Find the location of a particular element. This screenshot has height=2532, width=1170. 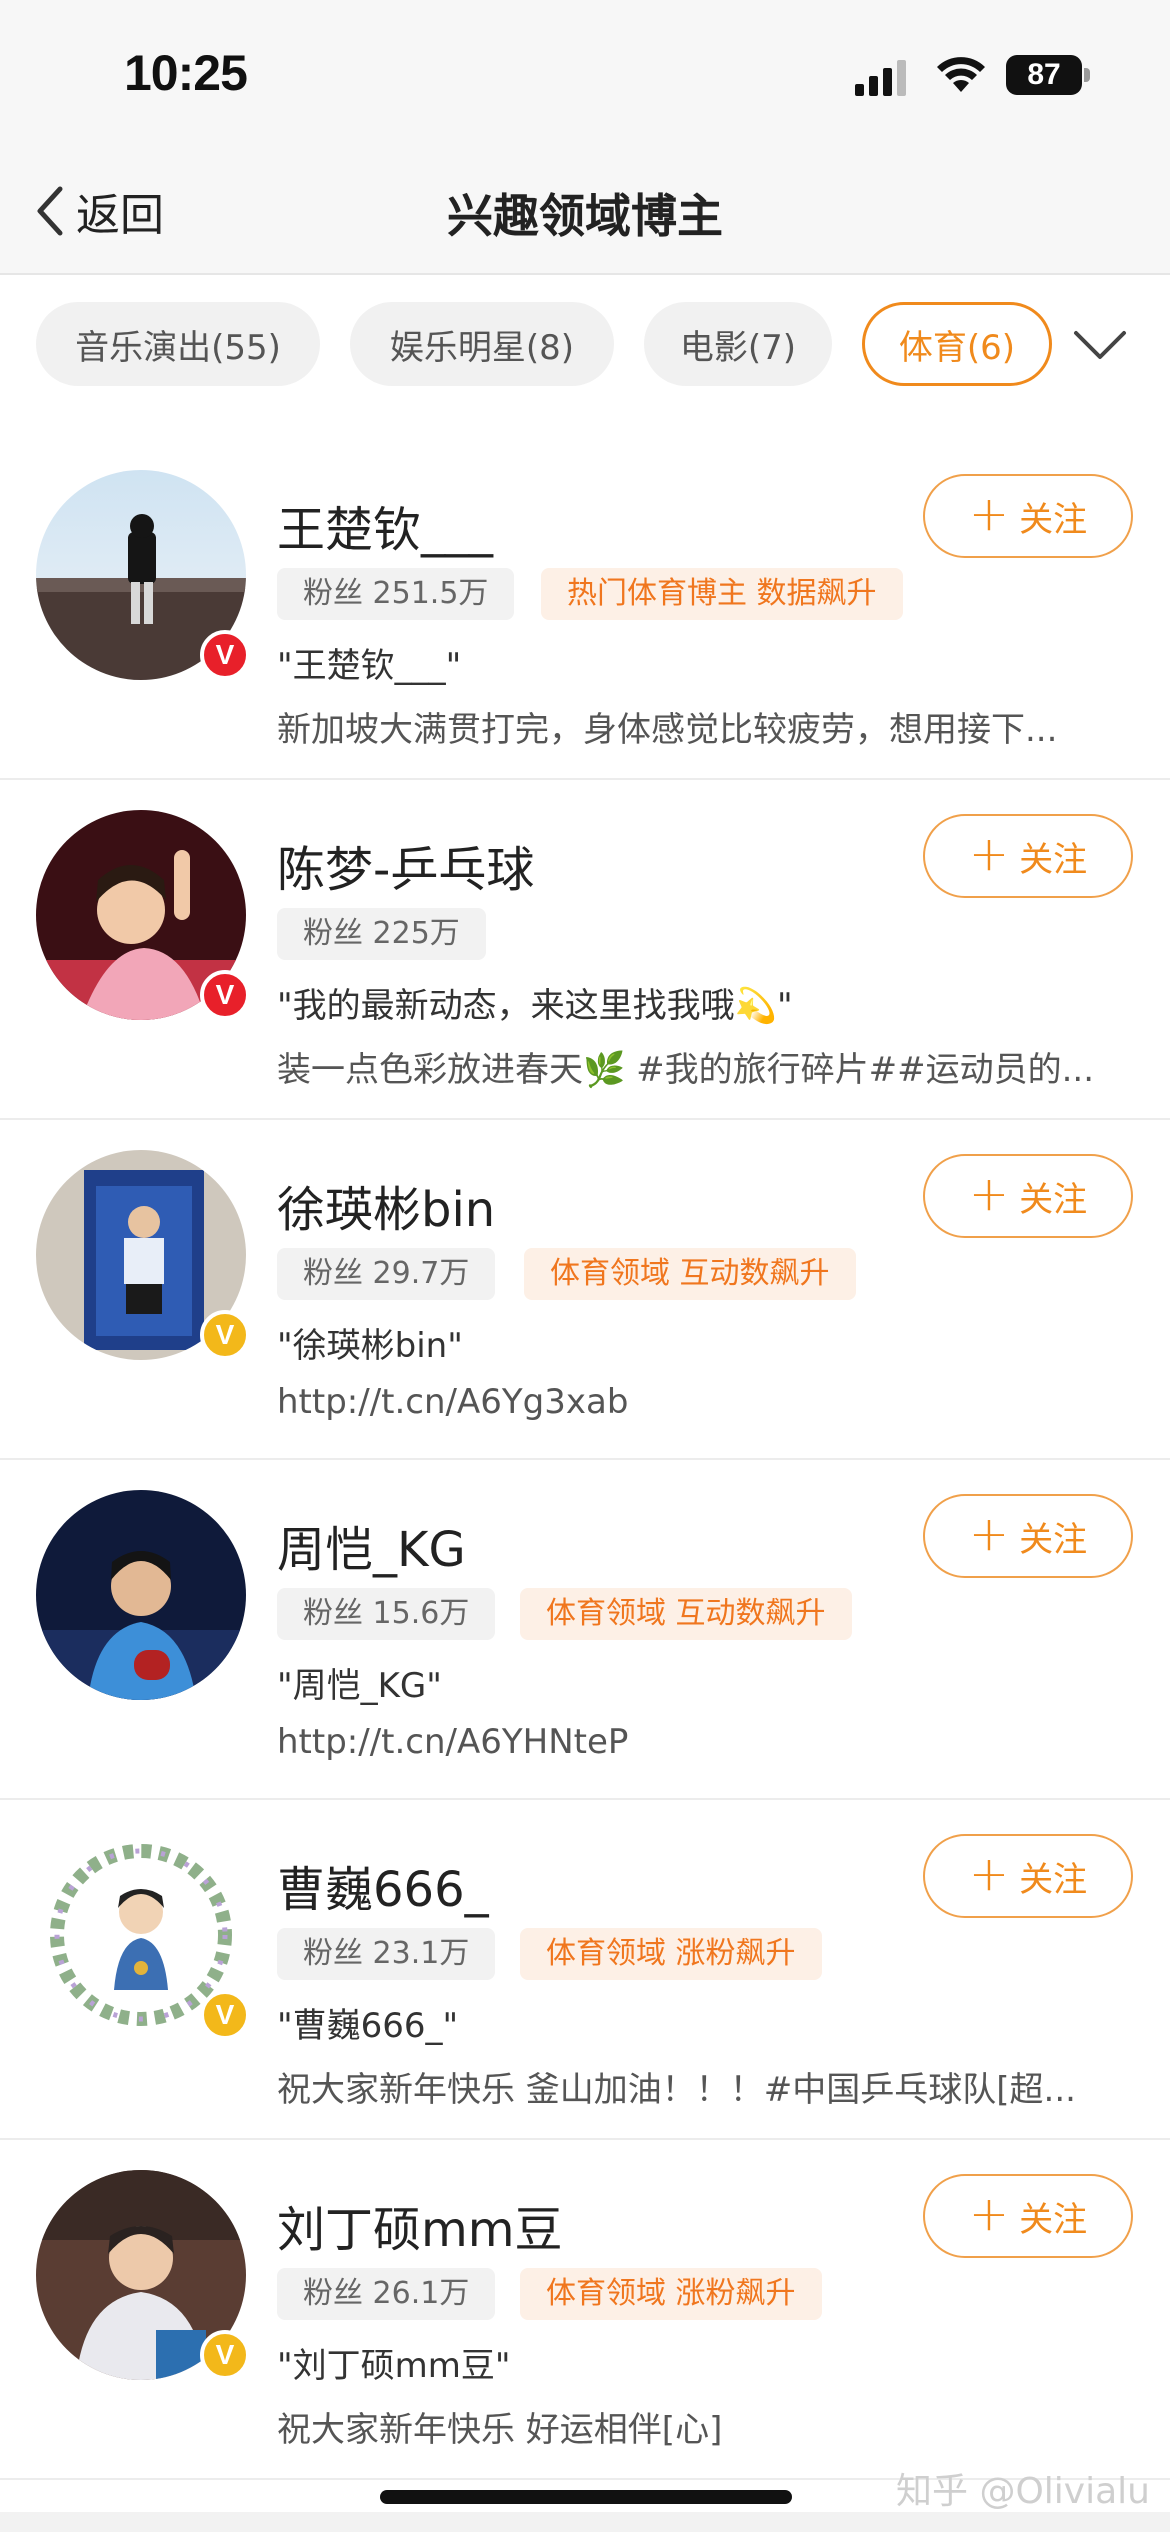

blogger-intro: "曹巍666_" is located at coordinates (368, 2026).